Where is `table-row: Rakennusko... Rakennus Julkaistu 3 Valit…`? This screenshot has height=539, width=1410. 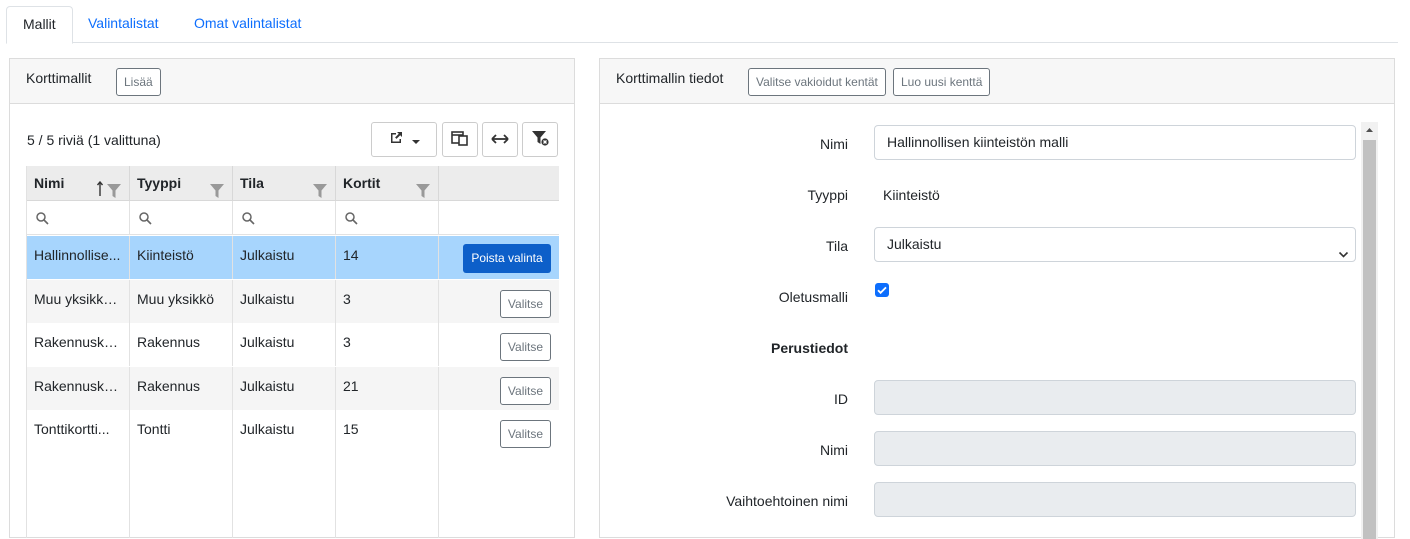 table-row: Rakennusko... Rakennus Julkaistu 3 Valit… is located at coordinates (293, 344).